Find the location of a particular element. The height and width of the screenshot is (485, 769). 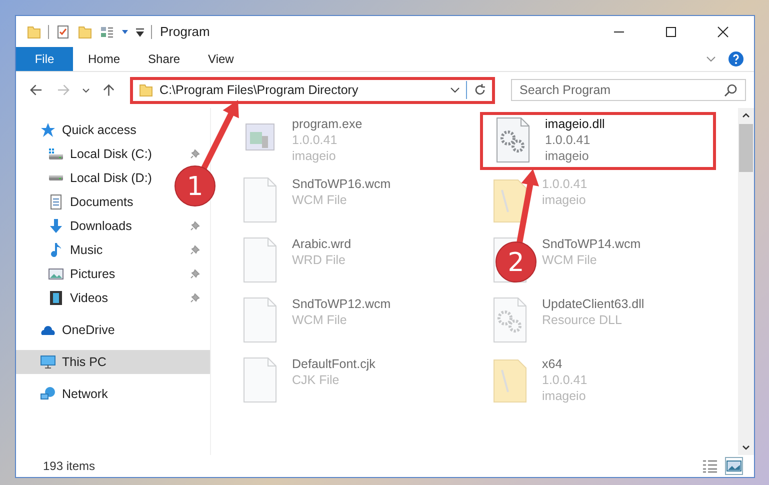

file-detail: CJK File is located at coordinates (316, 380).